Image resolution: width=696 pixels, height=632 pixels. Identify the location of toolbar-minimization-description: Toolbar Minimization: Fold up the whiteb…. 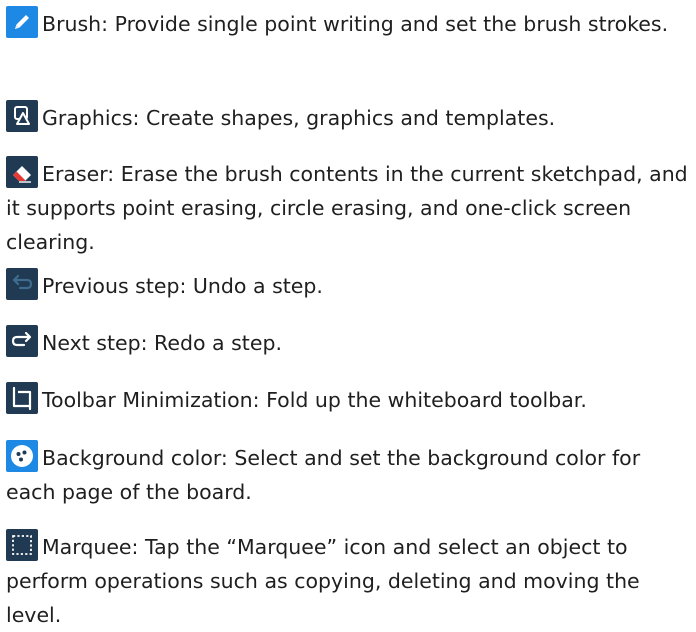
(314, 400).